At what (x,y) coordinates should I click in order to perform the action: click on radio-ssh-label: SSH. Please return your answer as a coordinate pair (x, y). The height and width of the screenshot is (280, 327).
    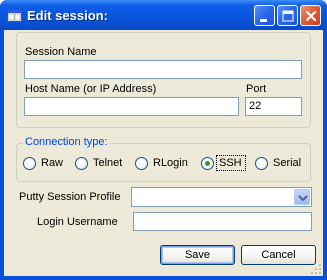
    Looking at the image, I should click on (230, 163).